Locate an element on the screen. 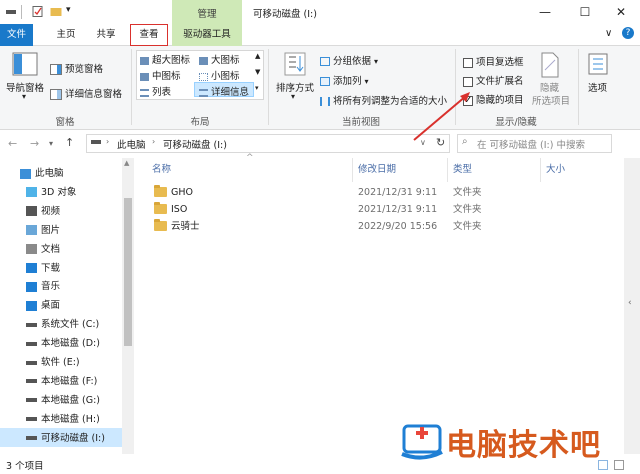 This screenshot has width=640, height=474. help-icon: ? is located at coordinates (628, 33).